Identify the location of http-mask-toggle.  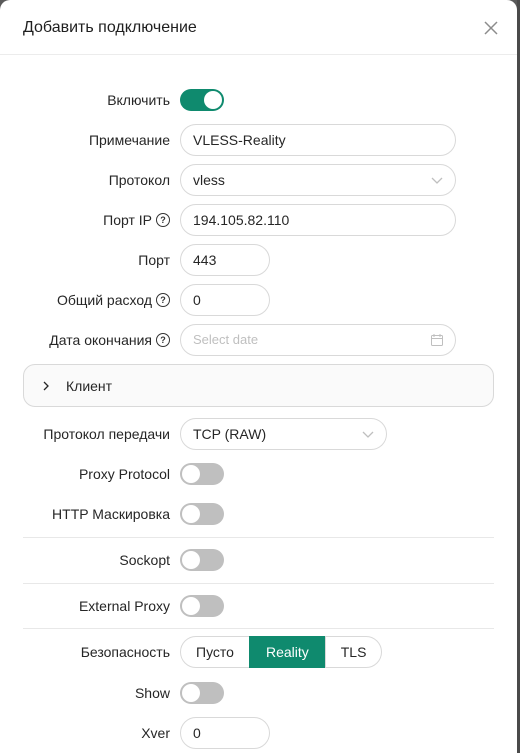
(202, 514).